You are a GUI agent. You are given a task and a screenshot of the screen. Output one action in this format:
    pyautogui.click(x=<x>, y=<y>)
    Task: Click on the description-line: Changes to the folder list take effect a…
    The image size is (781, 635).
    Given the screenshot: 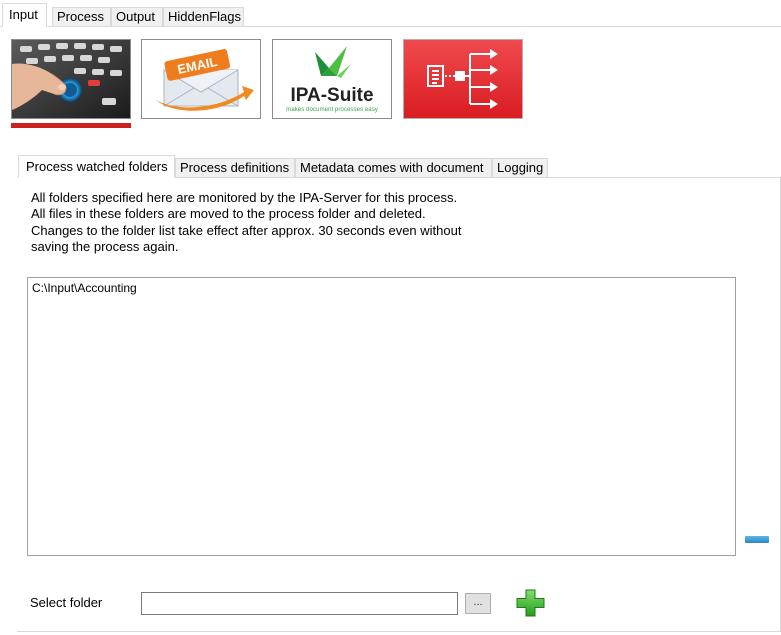 What is the action you would take?
    pyautogui.click(x=246, y=230)
    